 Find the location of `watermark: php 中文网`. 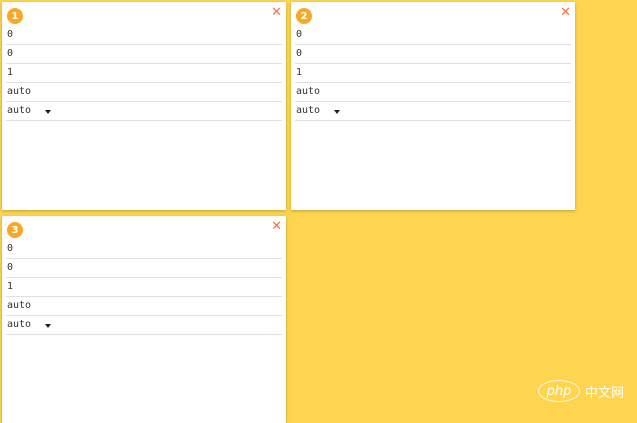

watermark: php 中文网 is located at coordinates (581, 391).